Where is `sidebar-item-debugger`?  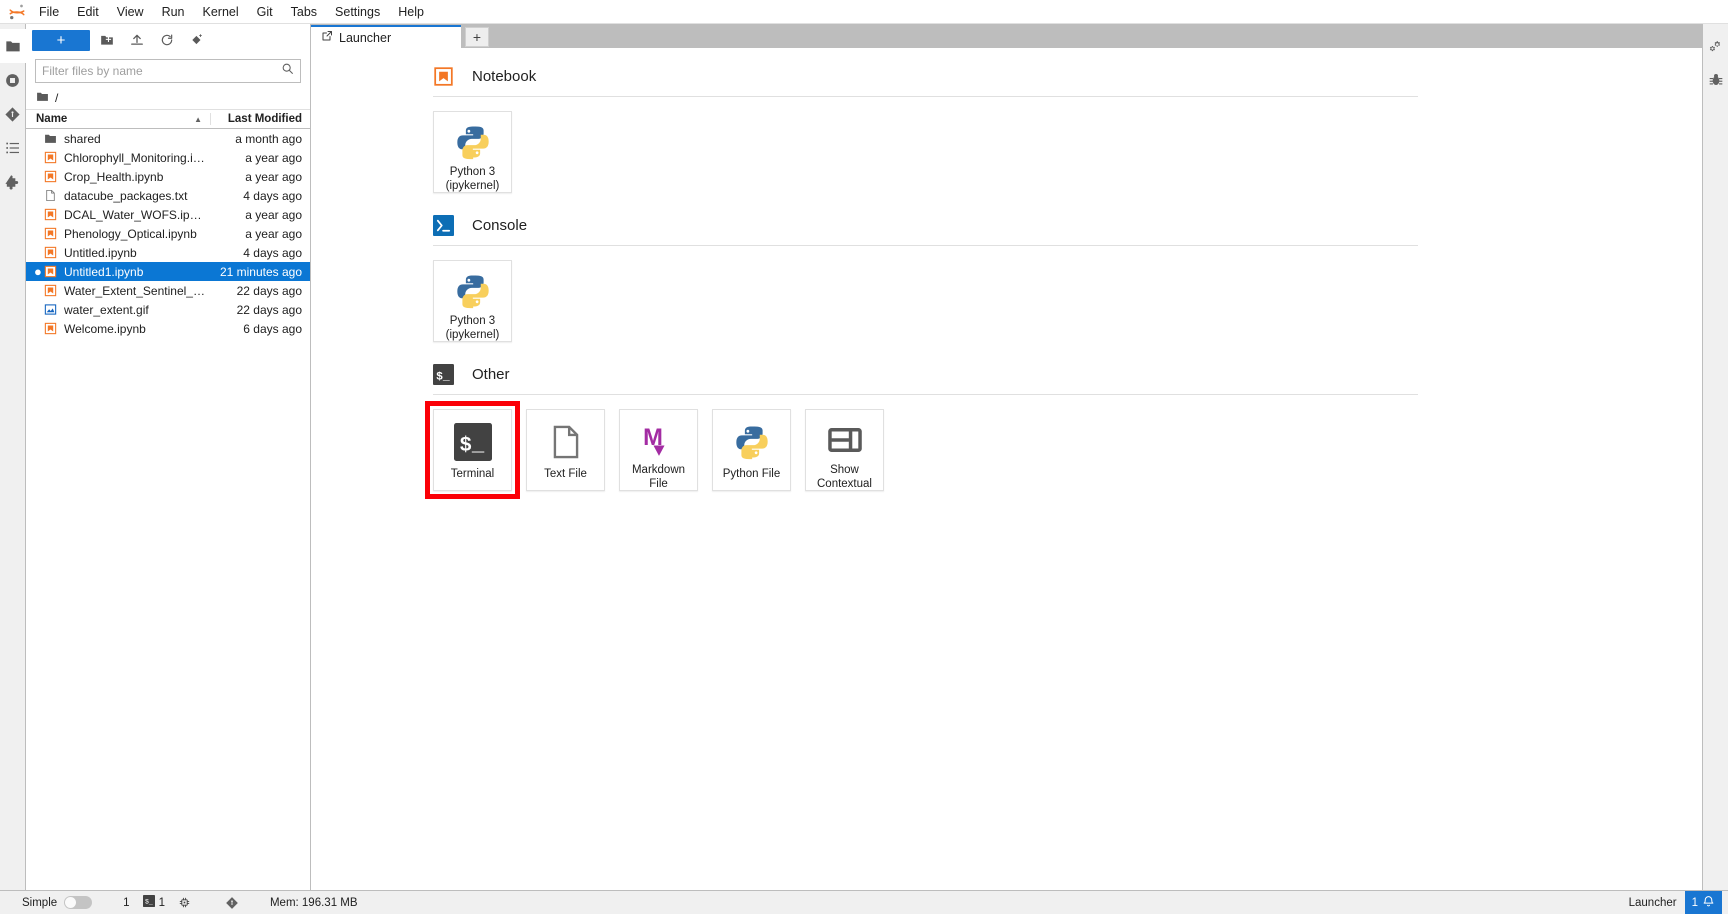
sidebar-item-debugger is located at coordinates (1715, 80).